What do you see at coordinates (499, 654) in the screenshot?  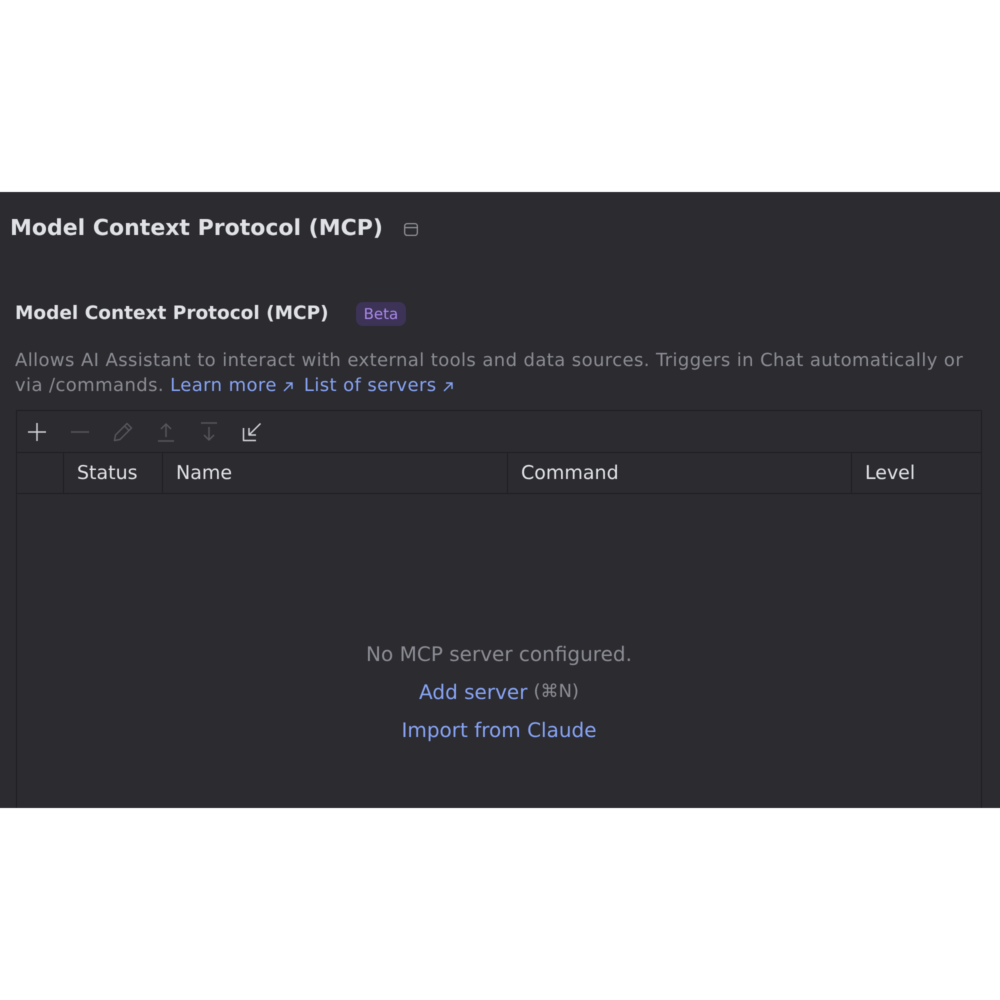 I see `empty-message: No MCP server configured.` at bounding box center [499, 654].